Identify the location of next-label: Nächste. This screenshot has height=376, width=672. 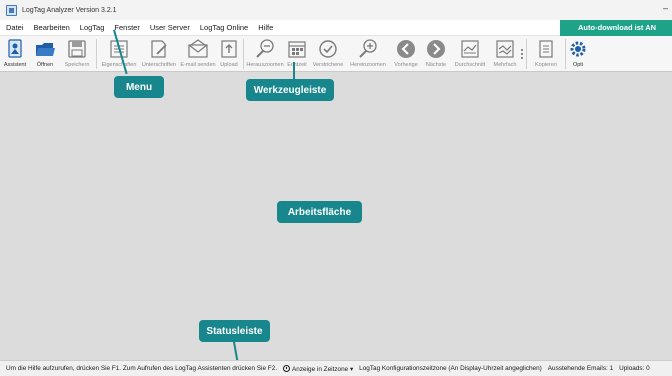
(436, 65).